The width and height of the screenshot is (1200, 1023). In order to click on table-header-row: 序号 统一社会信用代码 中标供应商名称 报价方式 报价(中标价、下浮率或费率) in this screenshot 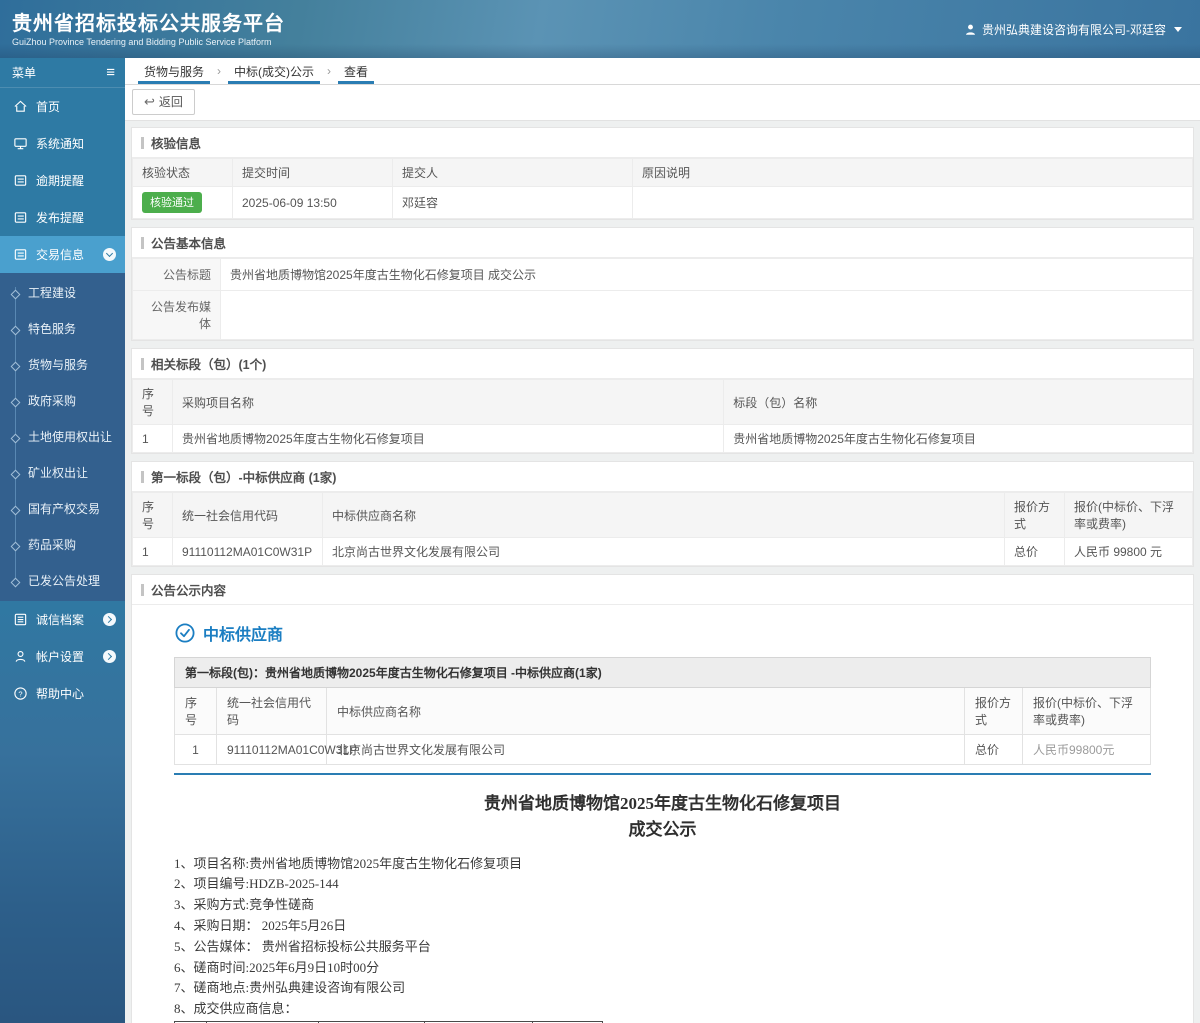, I will do `click(663, 711)`.